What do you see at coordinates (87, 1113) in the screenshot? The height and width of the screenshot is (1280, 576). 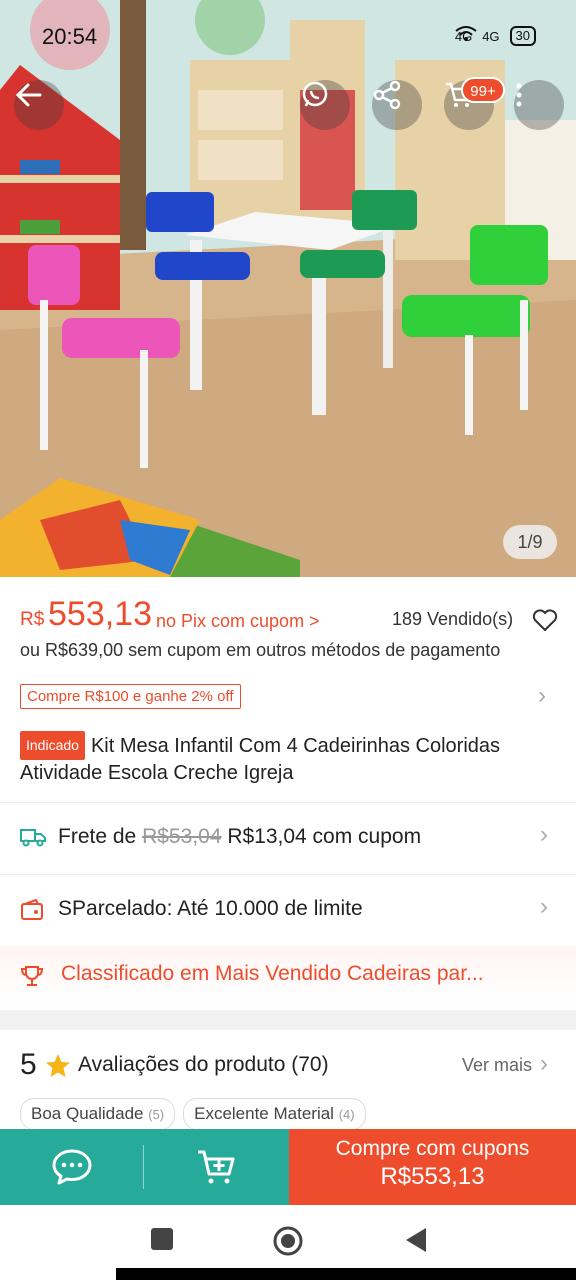 I see `review-tag-label: Boa Qualidade` at bounding box center [87, 1113].